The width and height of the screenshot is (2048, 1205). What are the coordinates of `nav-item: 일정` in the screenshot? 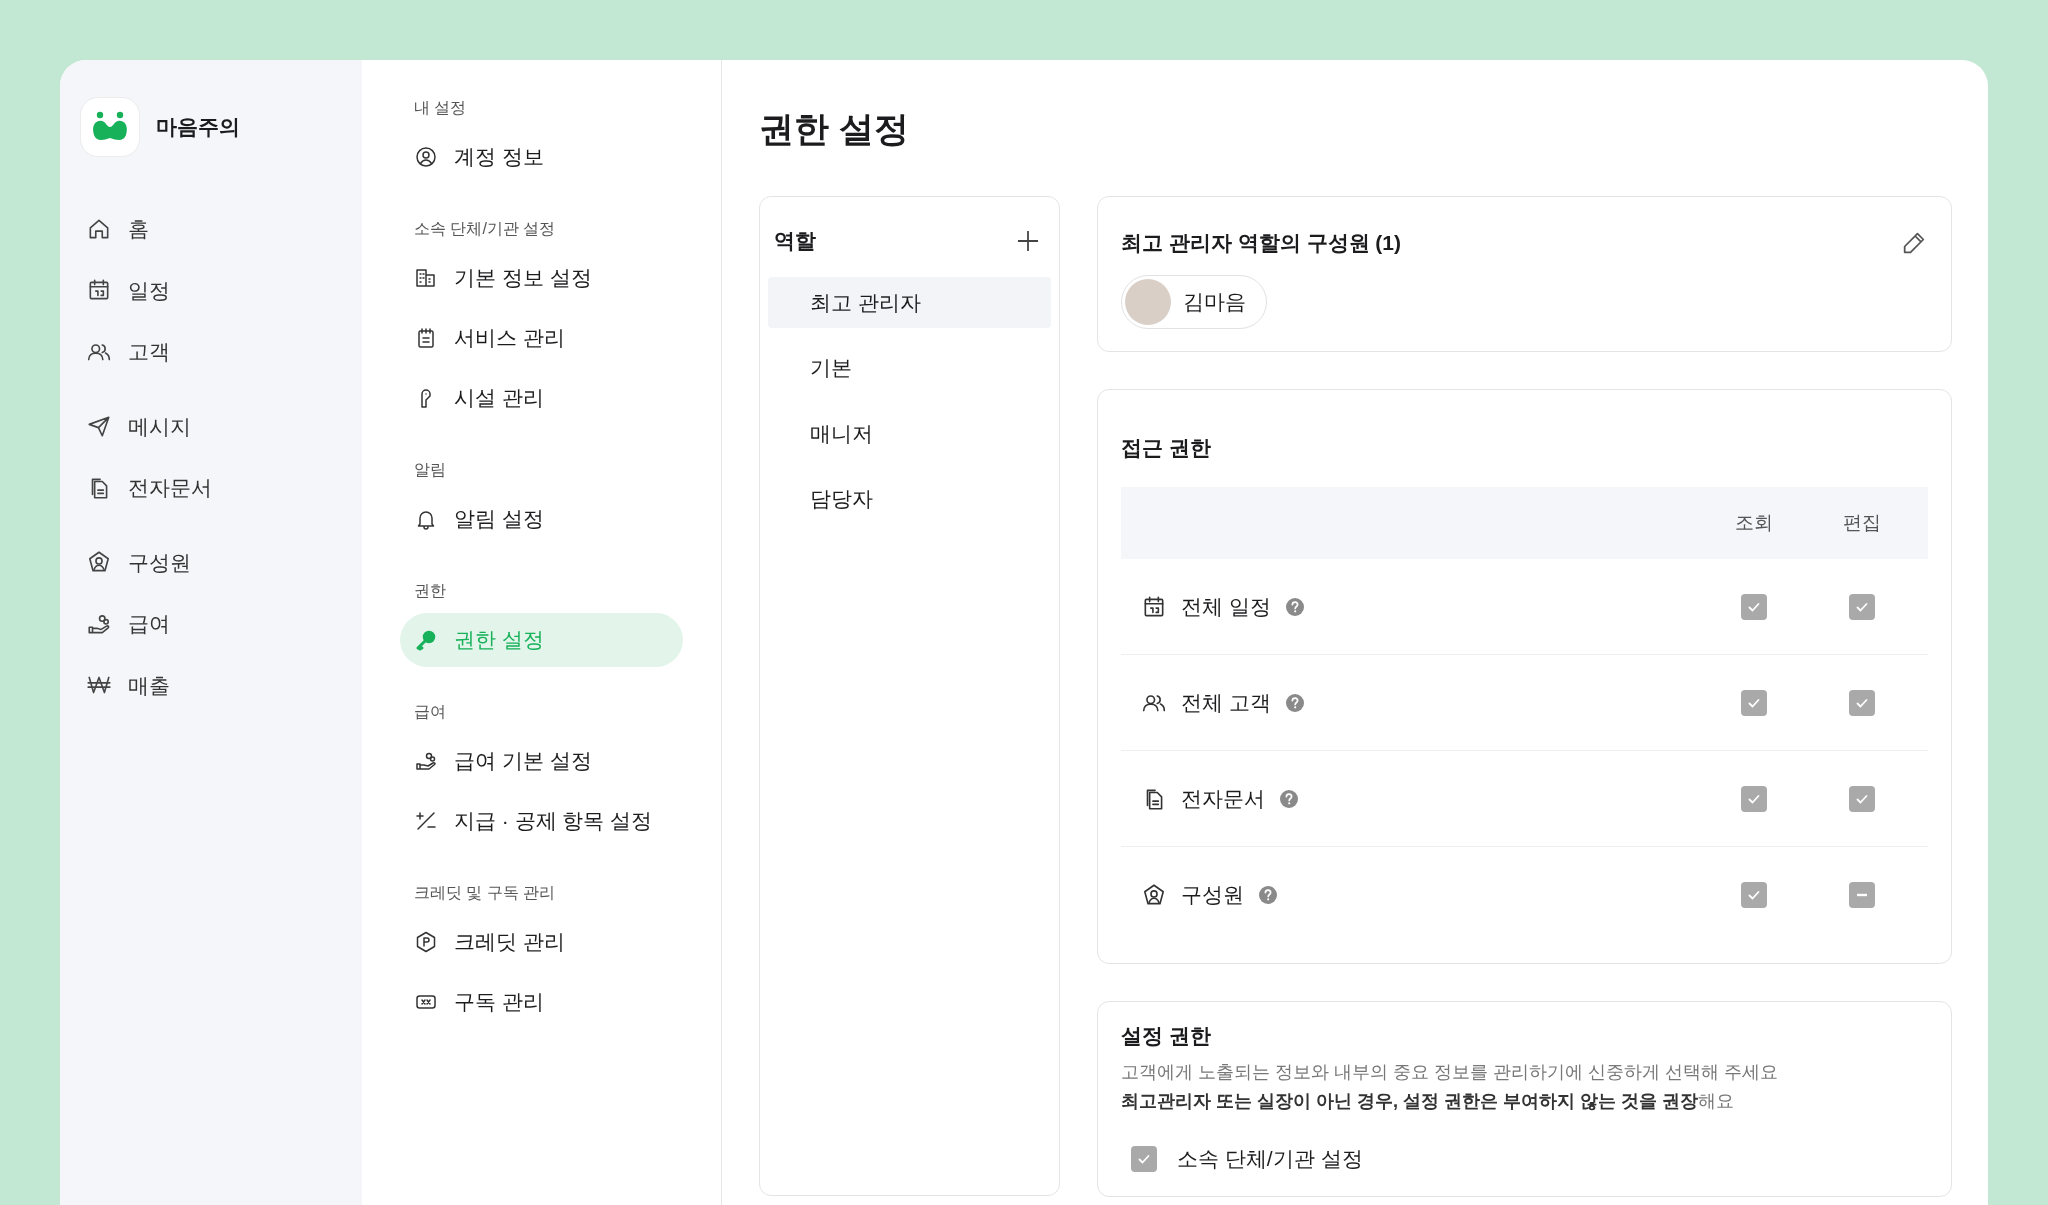 It's located at (211, 290).